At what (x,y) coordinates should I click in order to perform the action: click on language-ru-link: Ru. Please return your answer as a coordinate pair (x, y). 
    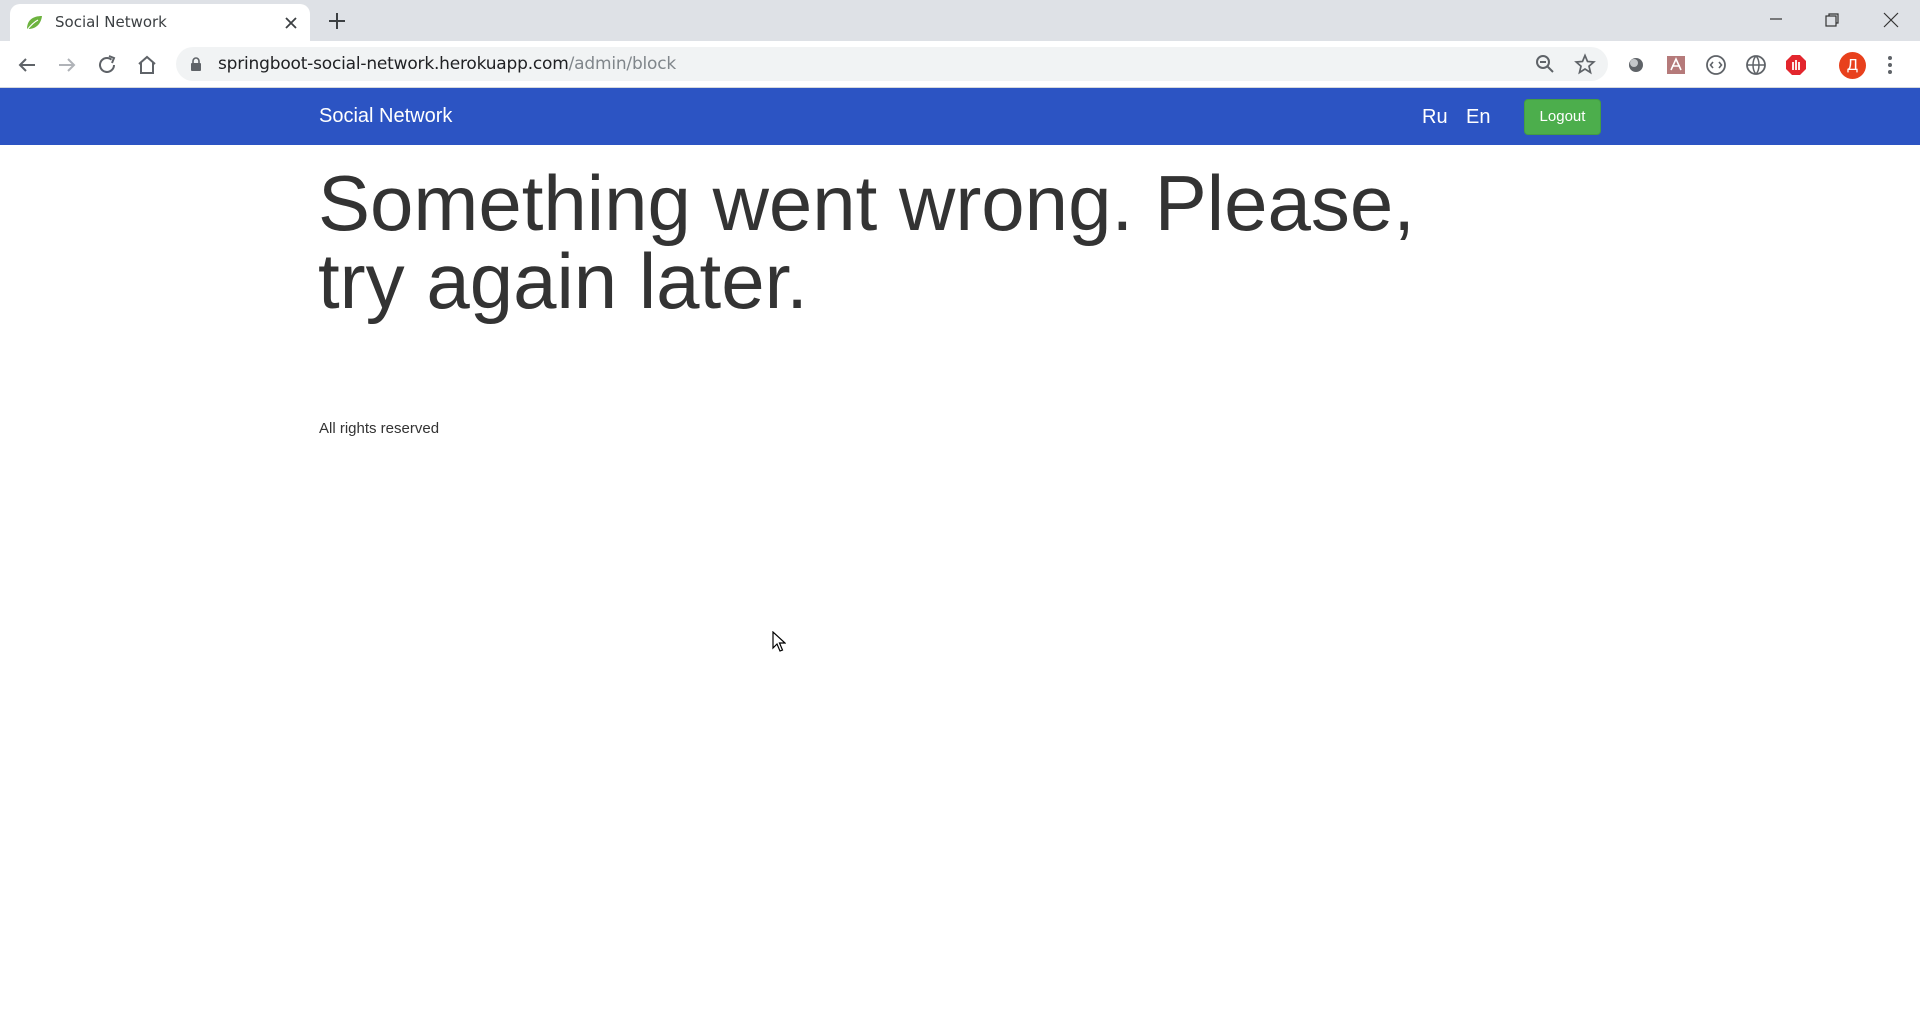
    Looking at the image, I should click on (1435, 117).